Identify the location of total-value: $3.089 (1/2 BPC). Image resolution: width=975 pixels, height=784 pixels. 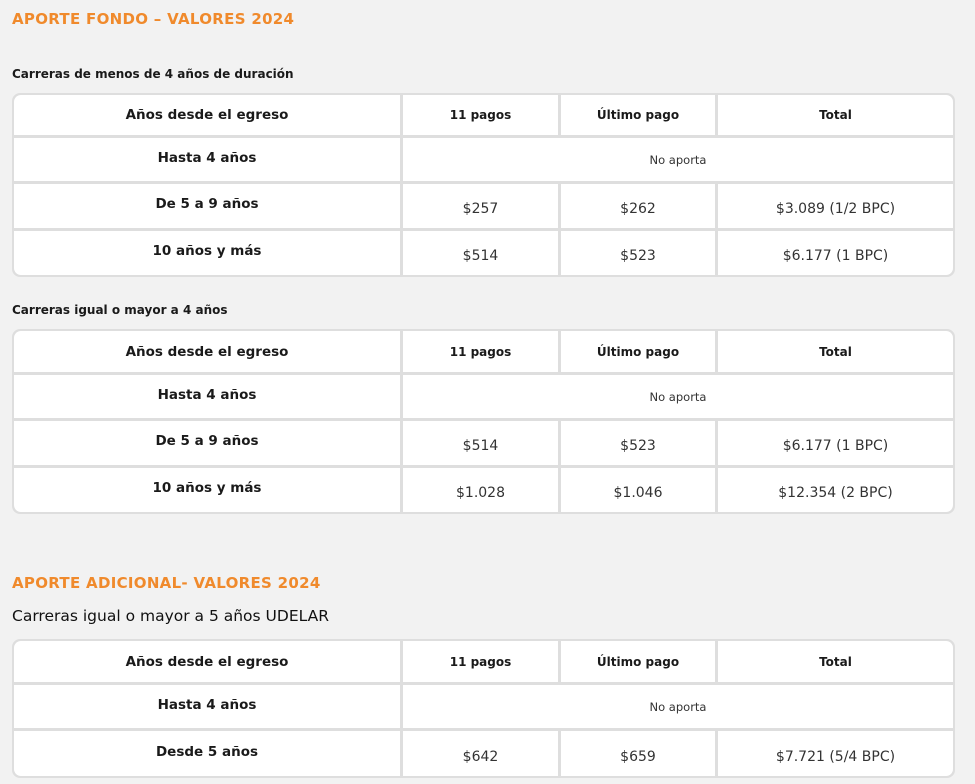
(835, 206).